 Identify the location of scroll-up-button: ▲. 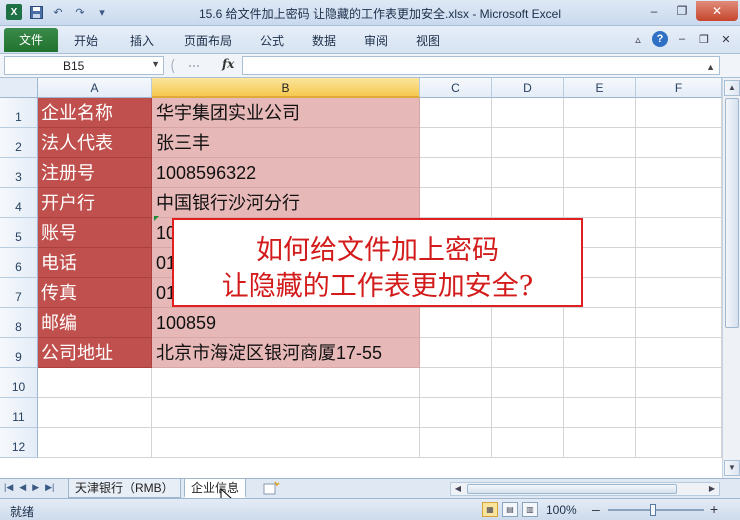
(732, 88).